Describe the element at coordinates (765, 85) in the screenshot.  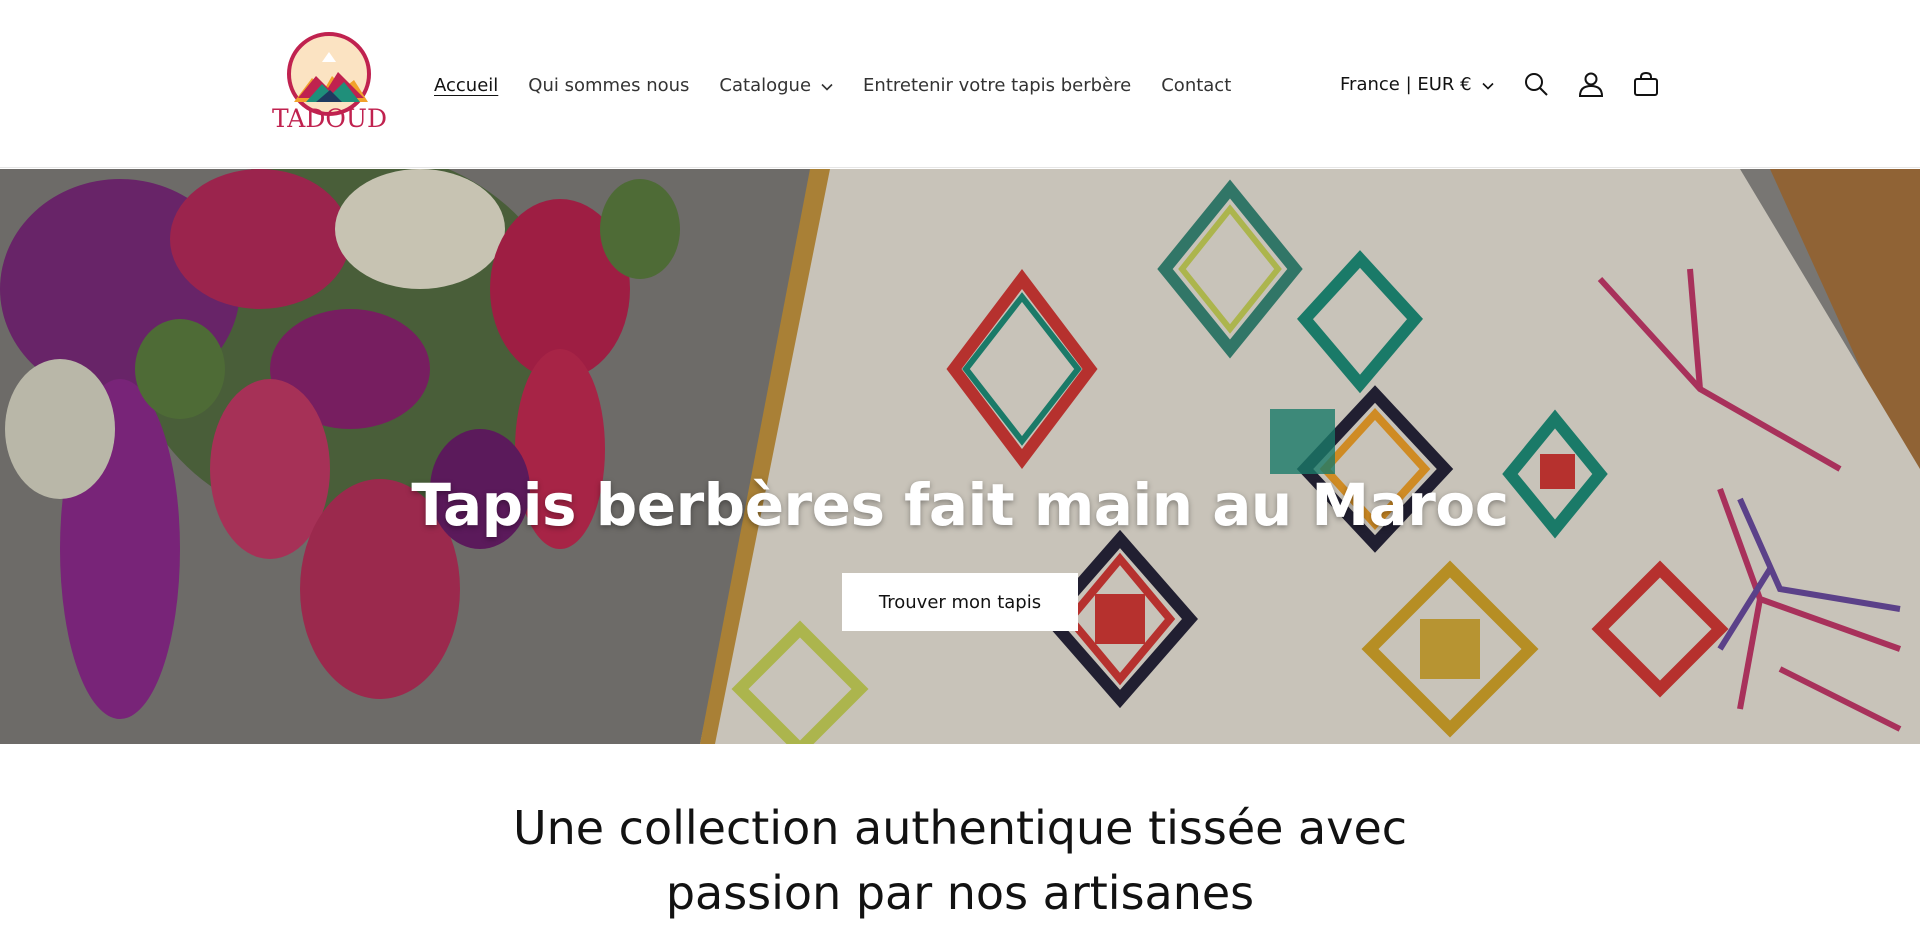
I see `nav-item-catalogue-label: Catalogue` at that location.